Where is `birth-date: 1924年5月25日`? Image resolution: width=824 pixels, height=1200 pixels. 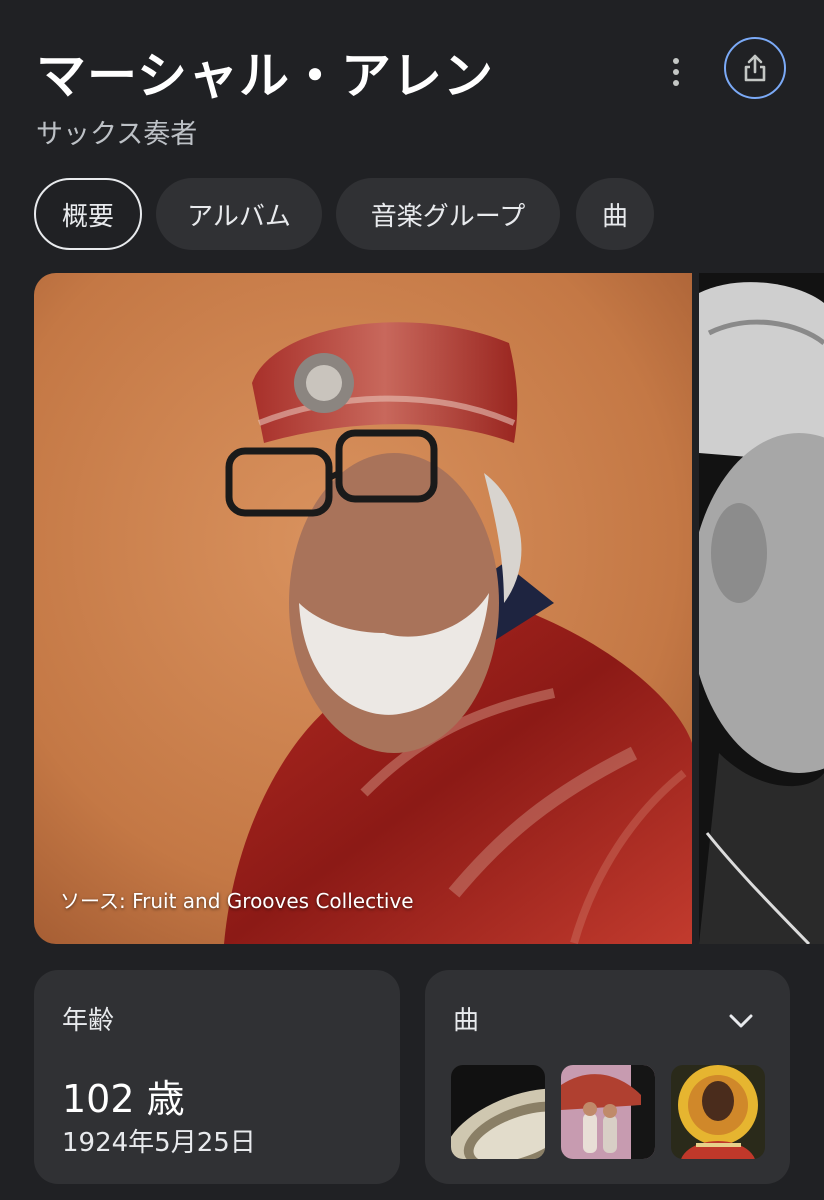 birth-date: 1924年5月25日 is located at coordinates (159, 1143).